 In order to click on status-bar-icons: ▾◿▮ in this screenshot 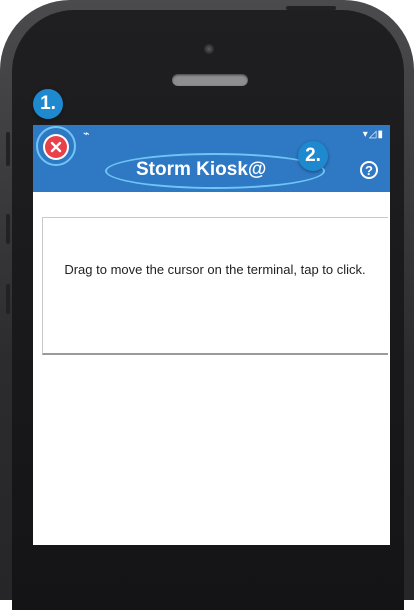, I will do `click(373, 134)`.